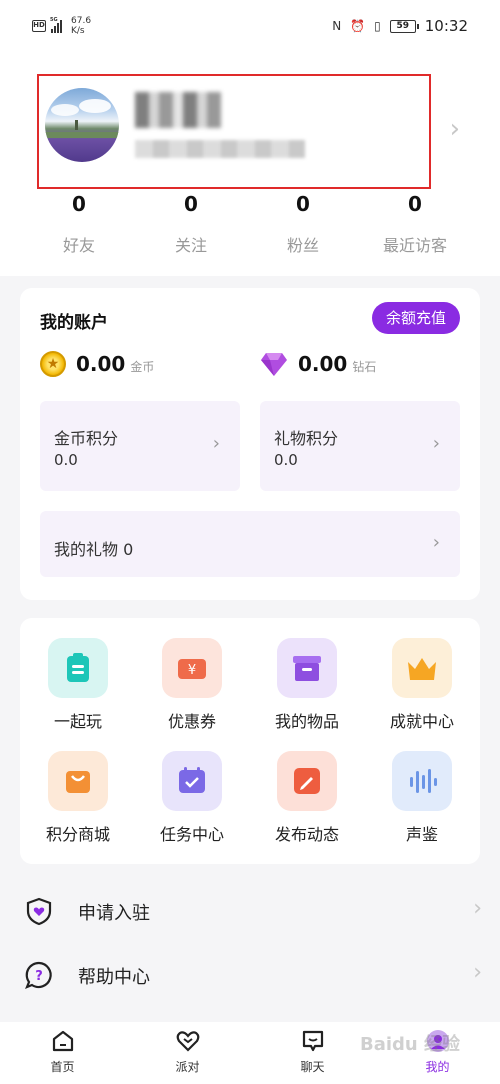  Describe the element at coordinates (190, 245) in the screenshot. I see `stat-label: 关注` at that location.